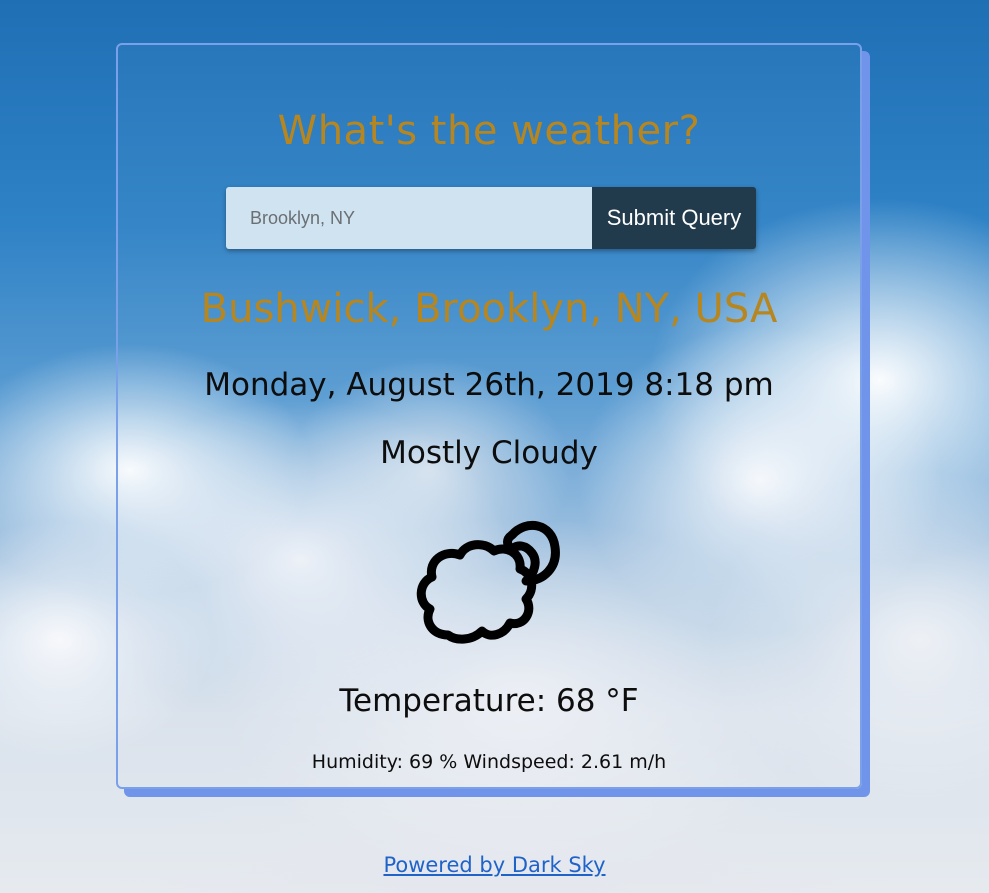 The image size is (989, 893). I want to click on date-time: Monday, August 26th, 2019 8:18 pm, so click(489, 385).